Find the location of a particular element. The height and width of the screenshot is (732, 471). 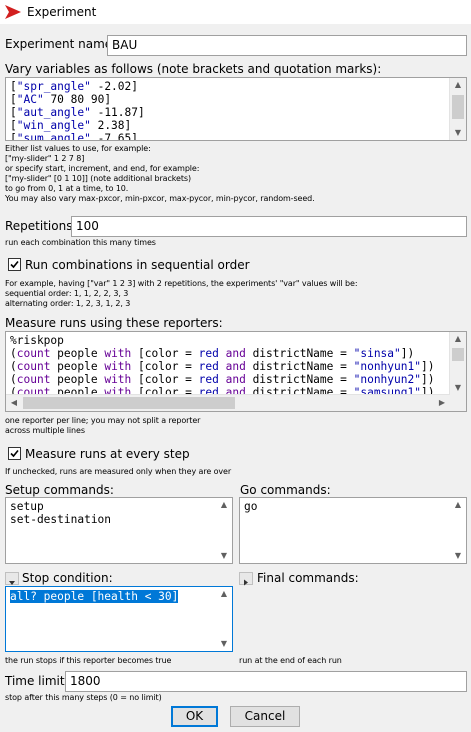

go-commands-content: go is located at coordinates (250, 506).